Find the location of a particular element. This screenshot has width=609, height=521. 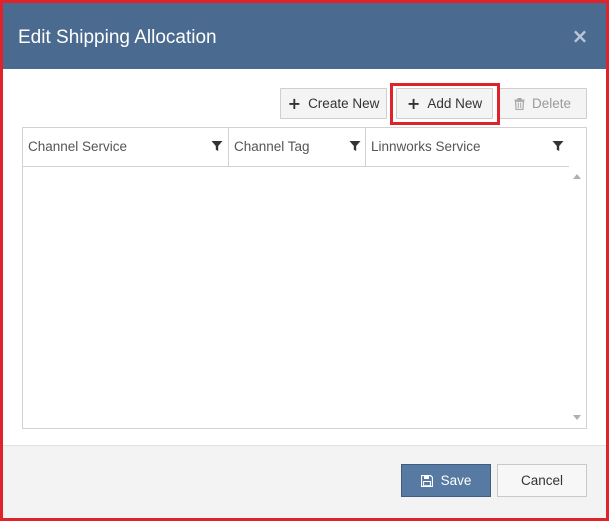

add-new-button: + Add New is located at coordinates (444, 103).